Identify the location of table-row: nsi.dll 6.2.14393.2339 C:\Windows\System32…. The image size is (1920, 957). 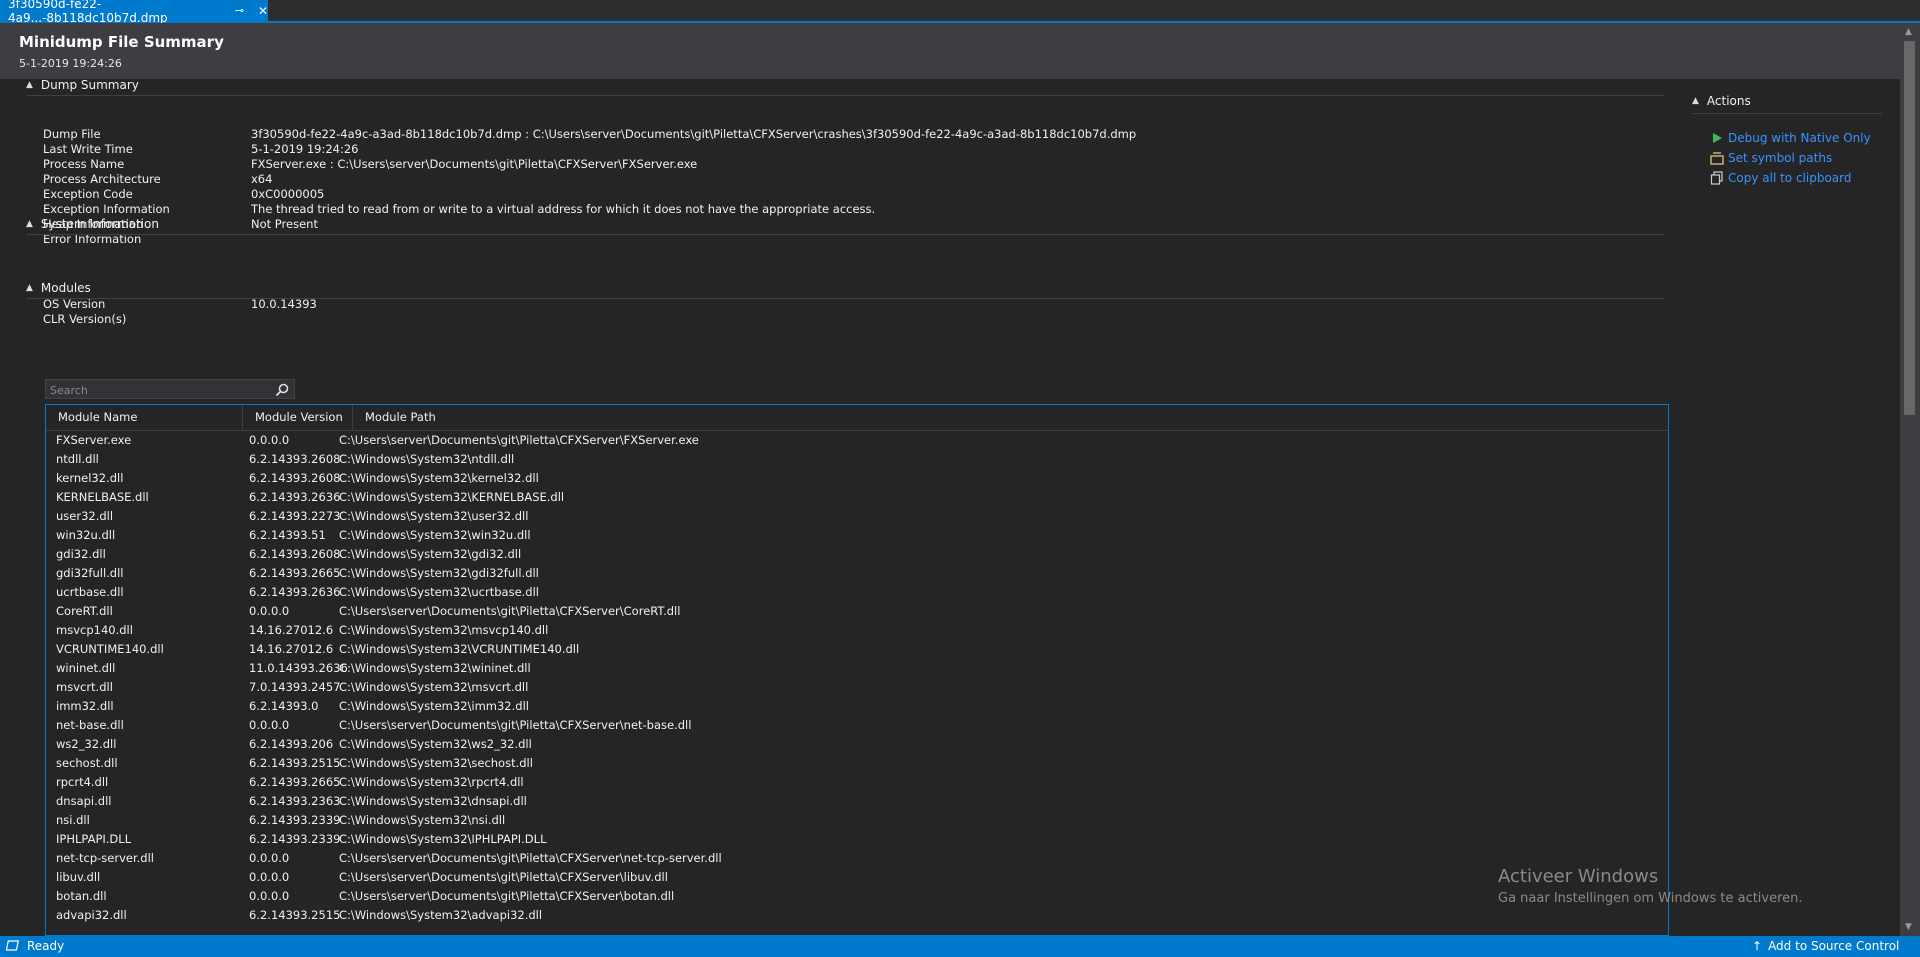
(857, 820).